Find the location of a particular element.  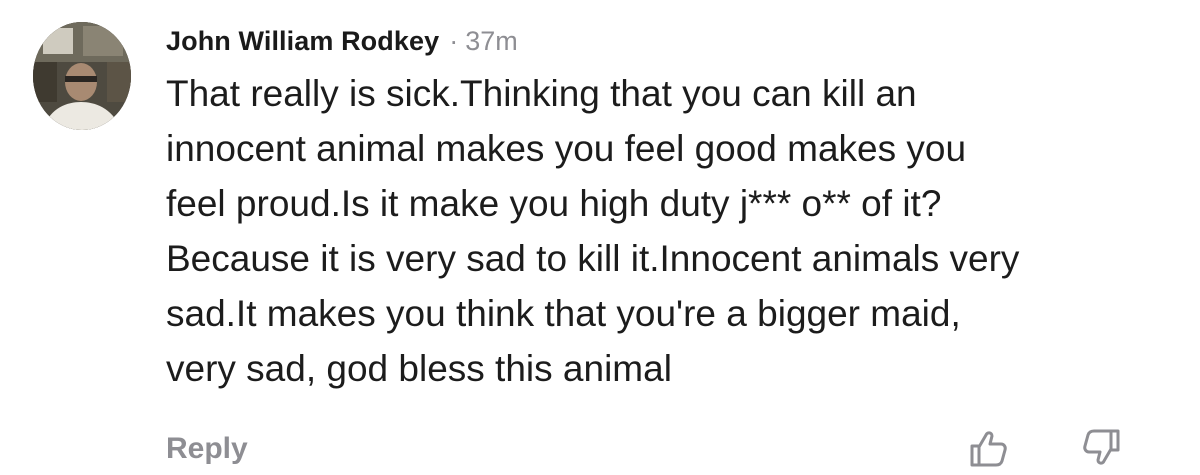

comment-line: very sad, god bless this animal is located at coordinates (419, 368).